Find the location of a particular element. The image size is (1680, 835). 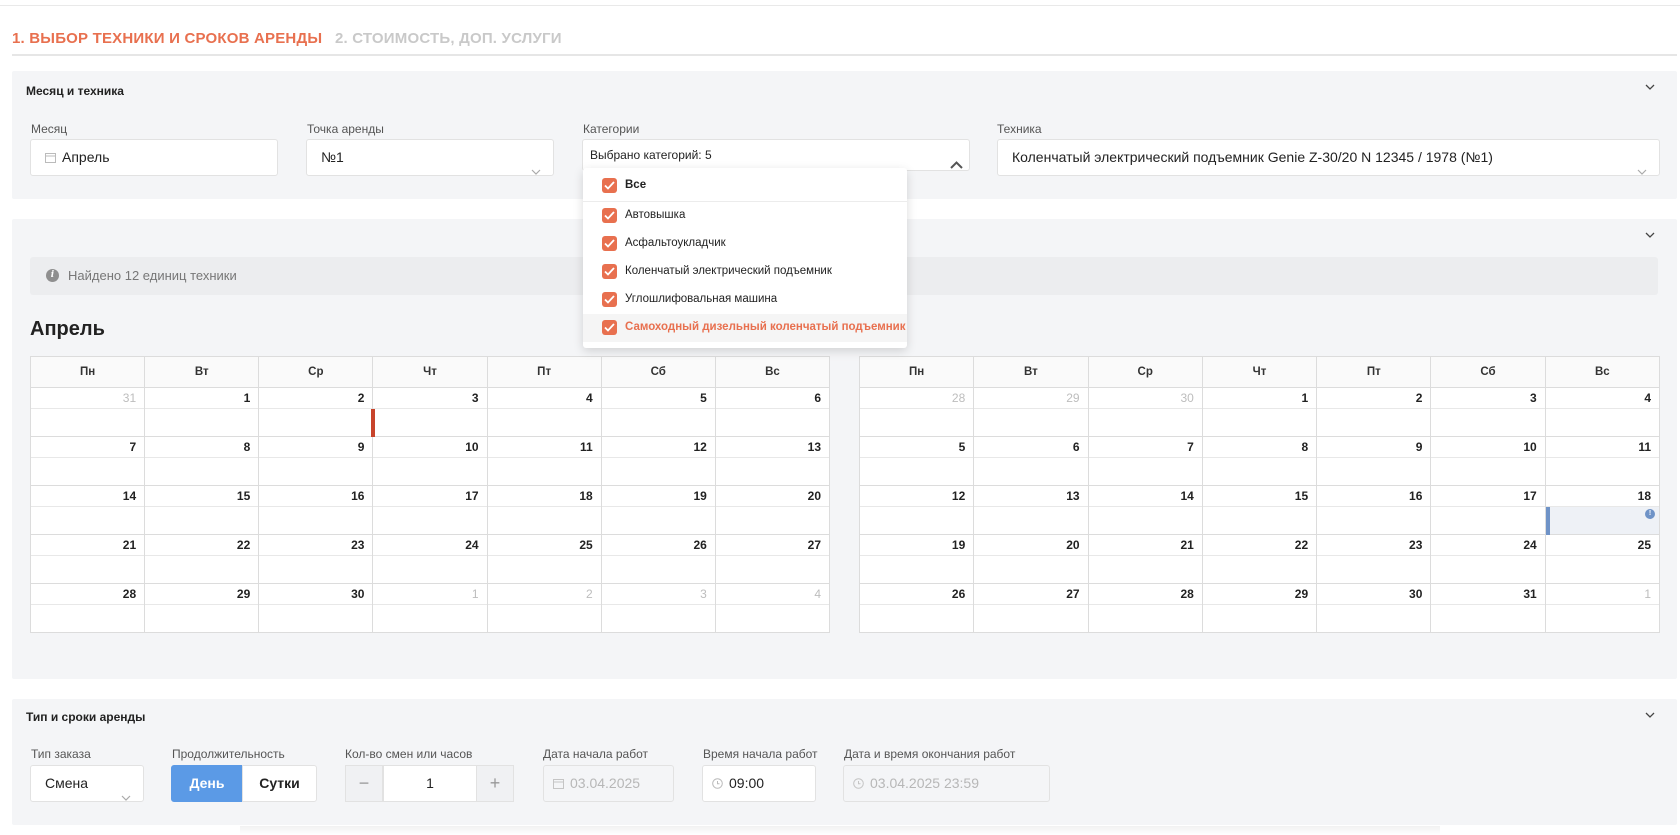

end-datetime-field: 03.04.2025 23:59 is located at coordinates (946, 783).